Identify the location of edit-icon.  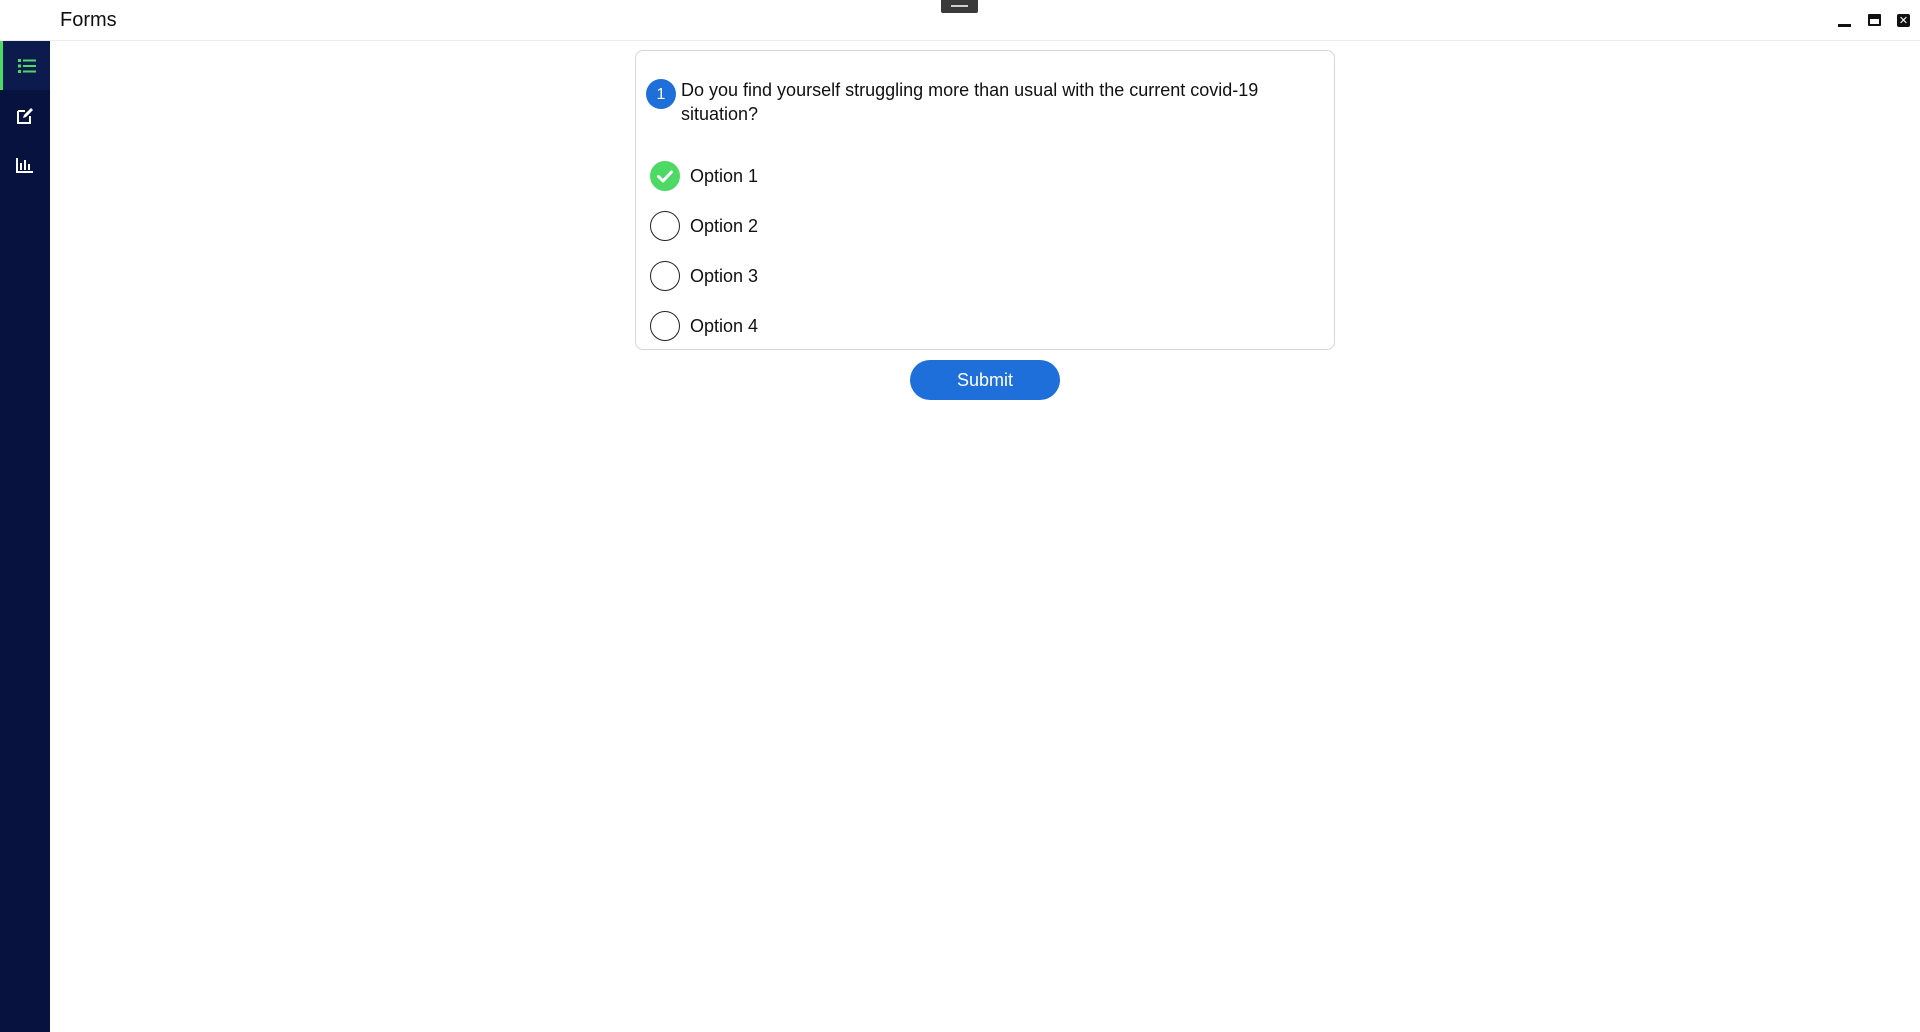
(25, 116).